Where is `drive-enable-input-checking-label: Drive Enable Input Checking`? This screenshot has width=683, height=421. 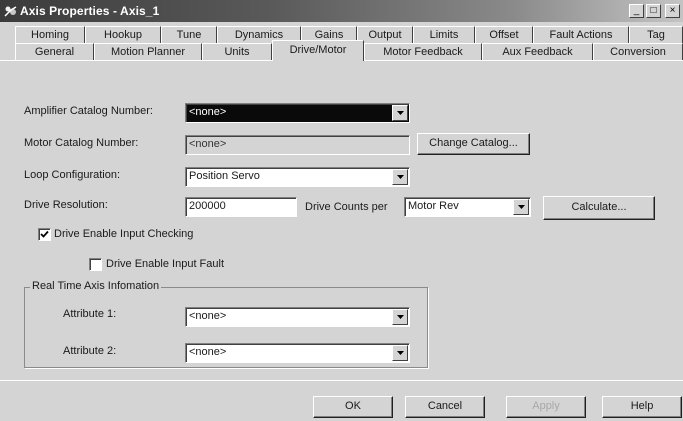 drive-enable-input-checking-label: Drive Enable Input Checking is located at coordinates (123, 234).